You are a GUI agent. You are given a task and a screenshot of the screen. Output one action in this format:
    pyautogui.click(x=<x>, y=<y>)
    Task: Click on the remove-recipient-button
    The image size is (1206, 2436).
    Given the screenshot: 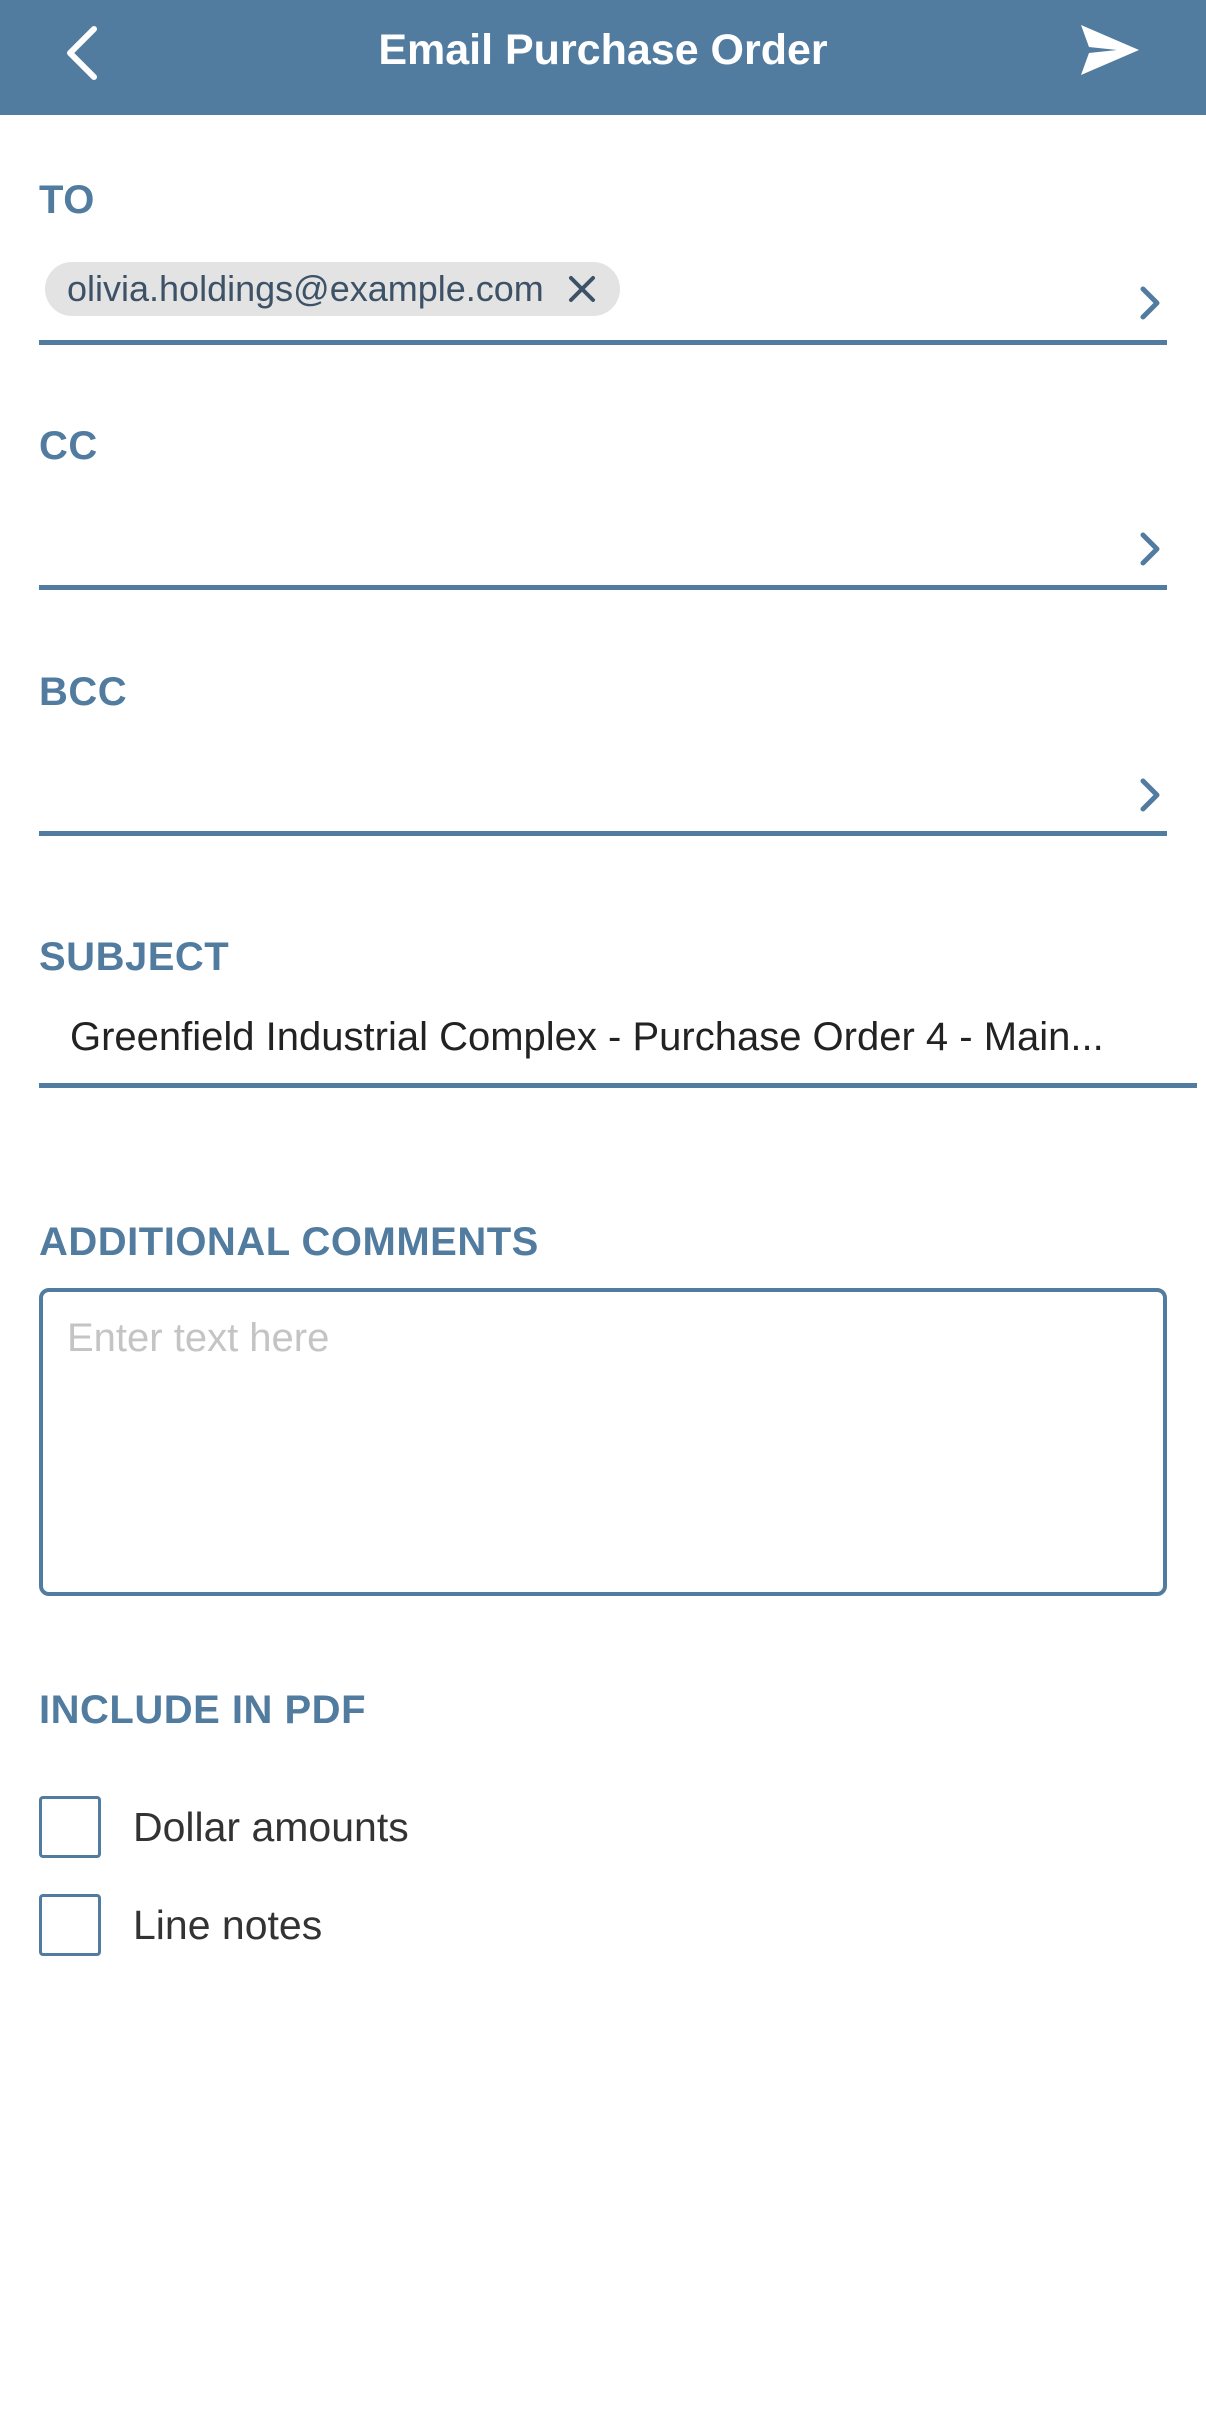 What is the action you would take?
    pyautogui.click(x=582, y=289)
    